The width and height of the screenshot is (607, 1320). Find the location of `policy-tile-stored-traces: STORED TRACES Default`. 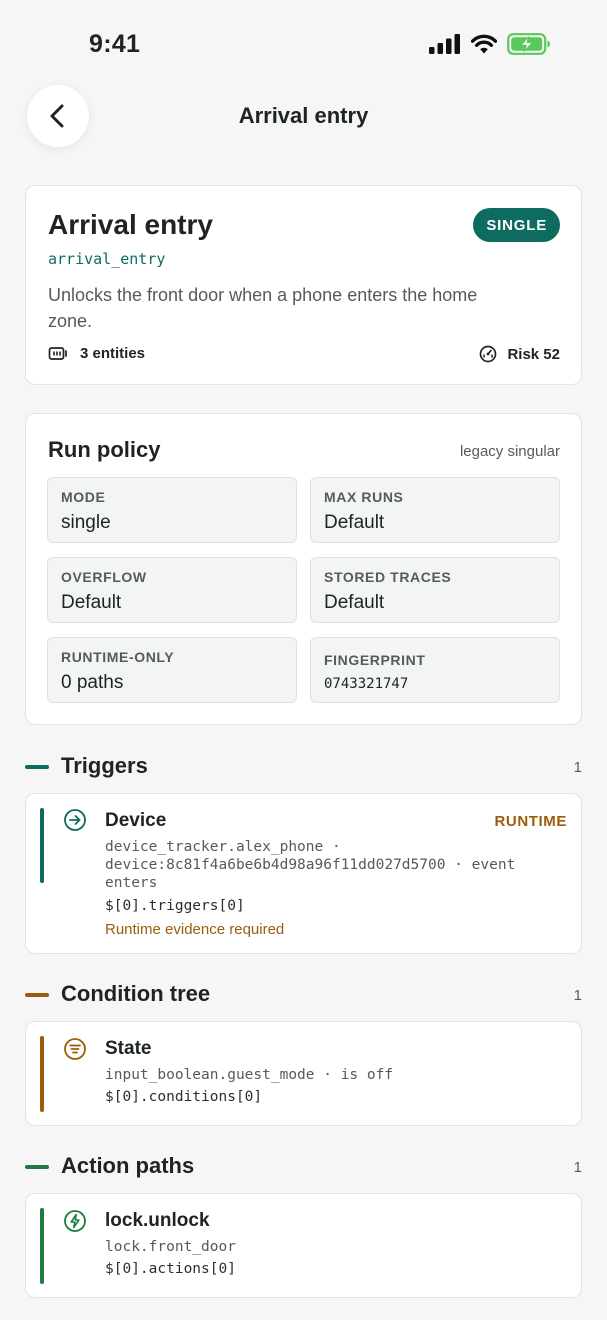

policy-tile-stored-traces: STORED TRACES Default is located at coordinates (435, 590).